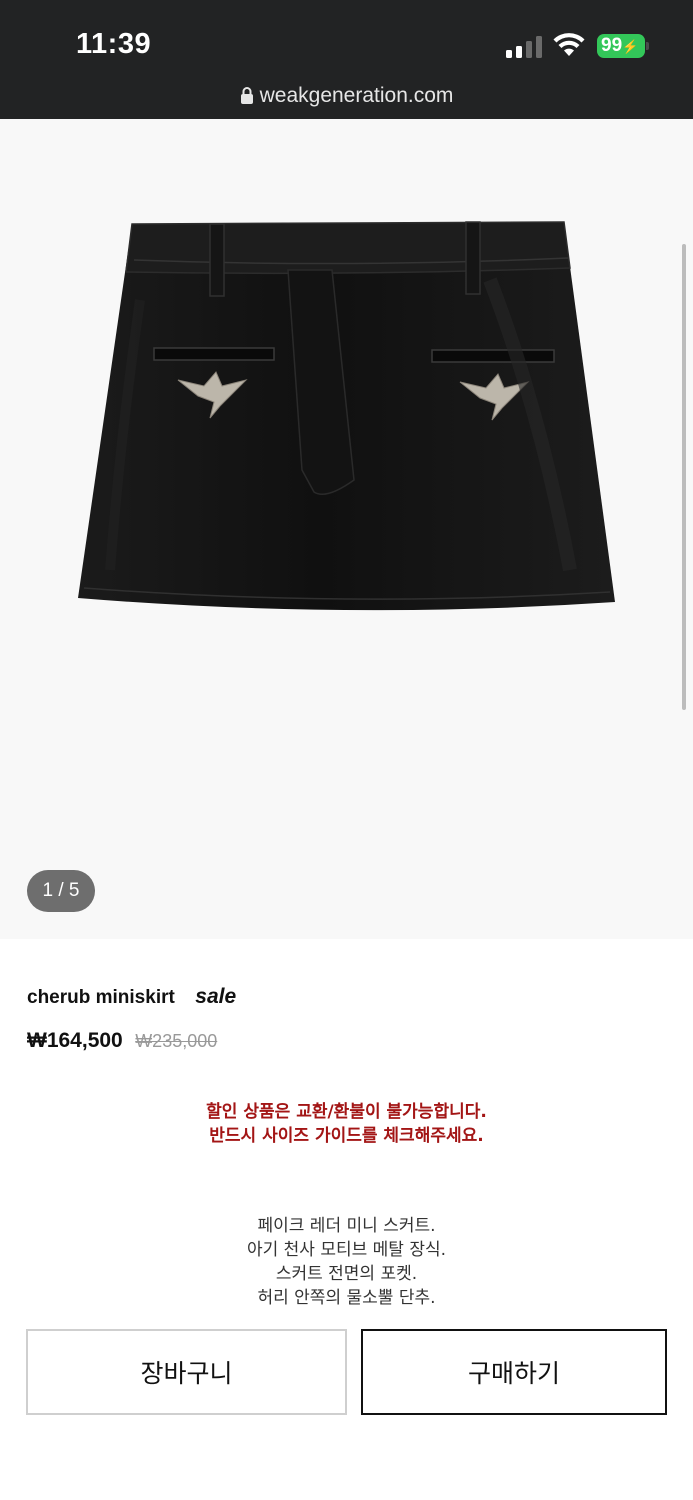 The width and height of the screenshot is (693, 1500). I want to click on description-line: 아기 천사 모티브 메탈 장식., so click(346, 1250).